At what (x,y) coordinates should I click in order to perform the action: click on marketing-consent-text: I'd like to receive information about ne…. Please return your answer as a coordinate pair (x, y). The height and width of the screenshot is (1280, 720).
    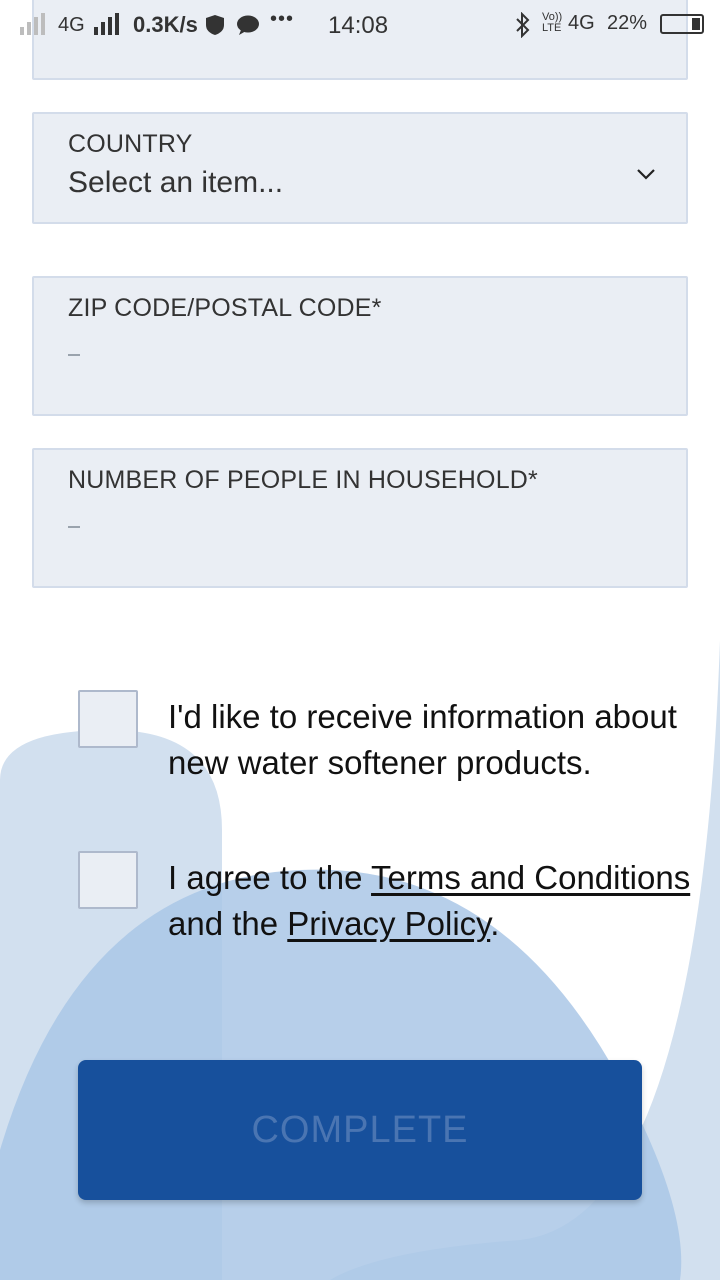
    Looking at the image, I should click on (422, 739).